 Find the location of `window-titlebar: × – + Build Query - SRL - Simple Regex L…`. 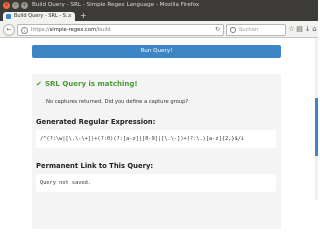

window-titlebar: × – + Build Query - SRL - Simple Regex L… is located at coordinates (159, 5).